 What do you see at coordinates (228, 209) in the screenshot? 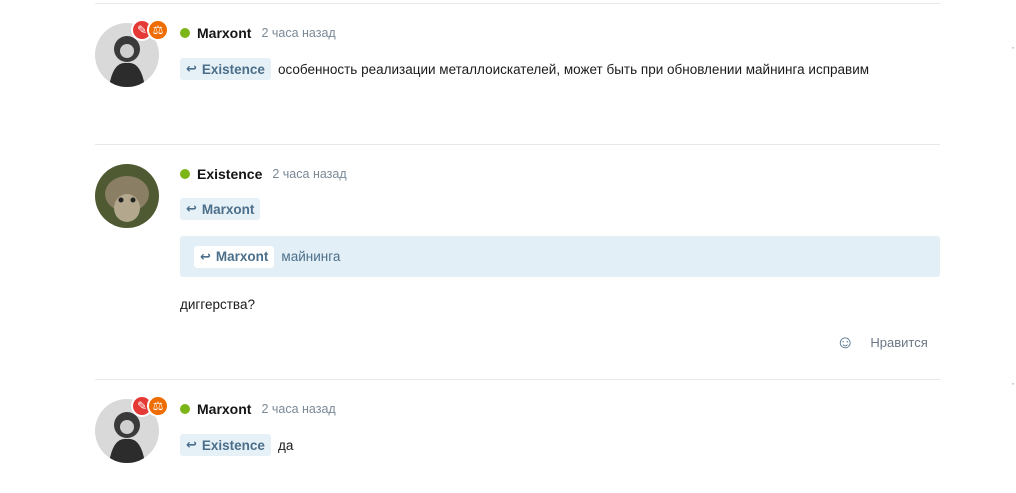
I see `reply-mention-label: Marxont` at bounding box center [228, 209].